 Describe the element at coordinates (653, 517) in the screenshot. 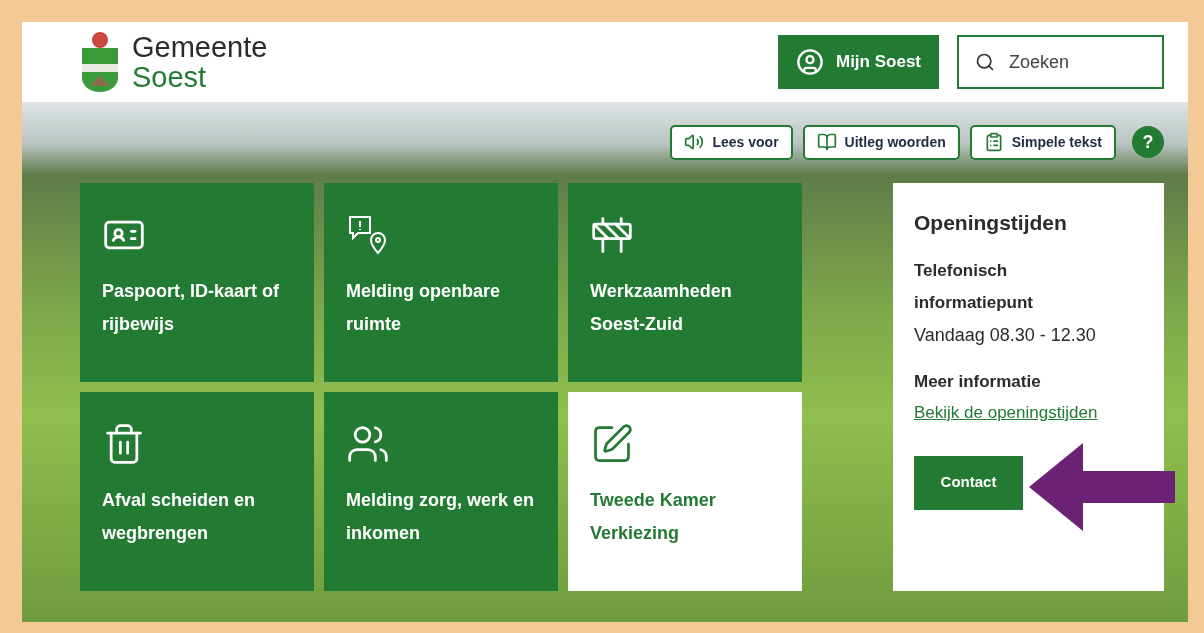

I see `tile-label: Tweede Kamer Verkiezing` at that location.